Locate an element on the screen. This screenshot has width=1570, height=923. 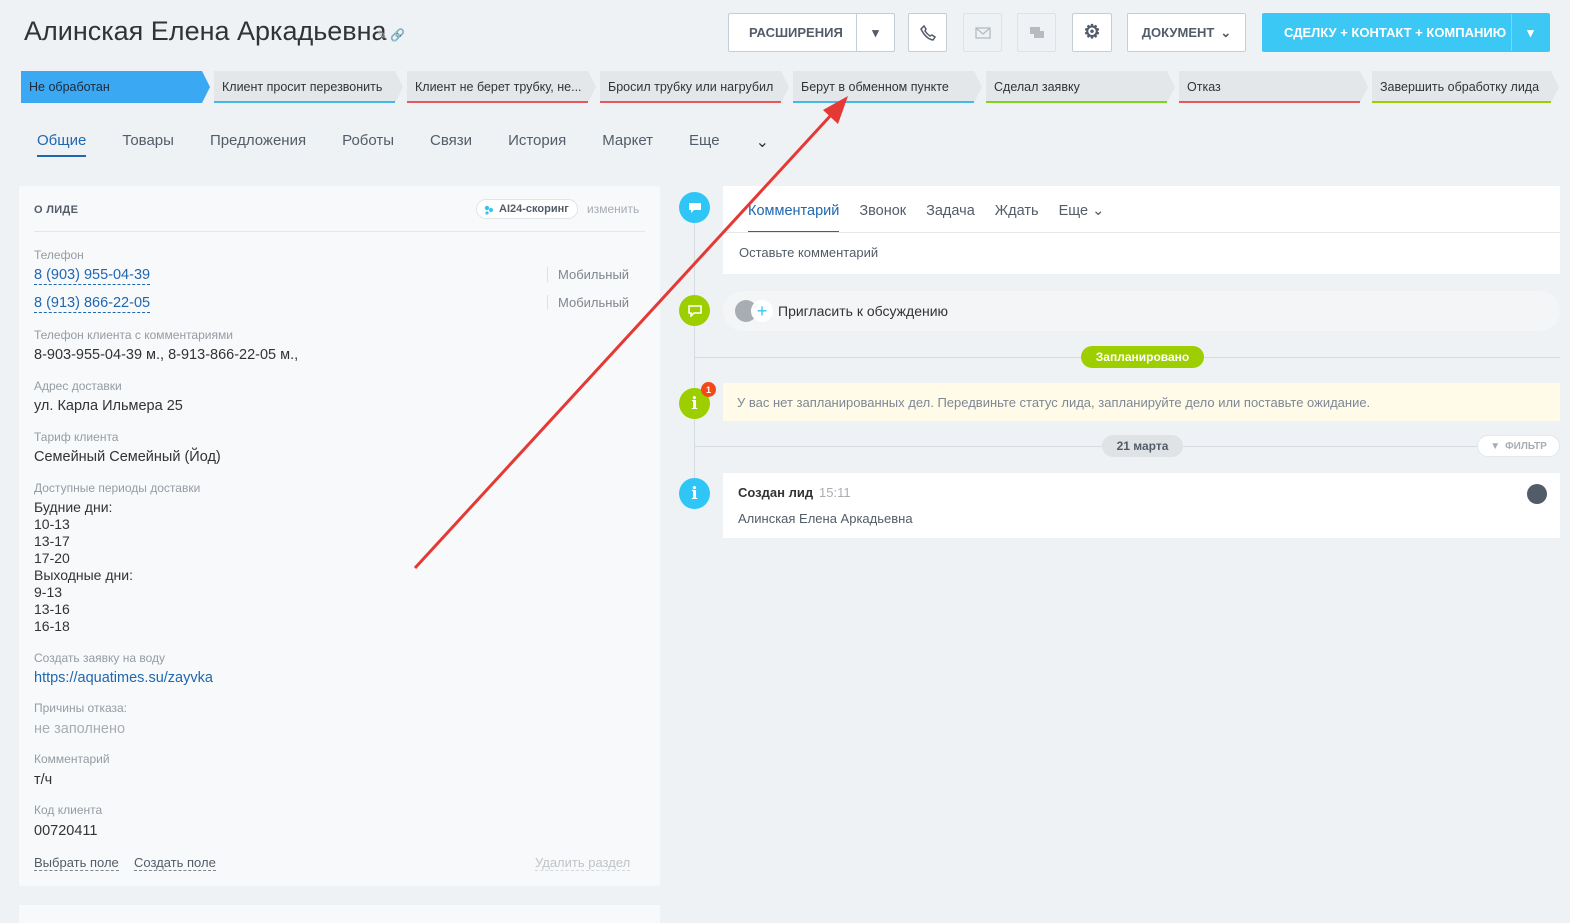
comment-type-icon is located at coordinates (694, 207).